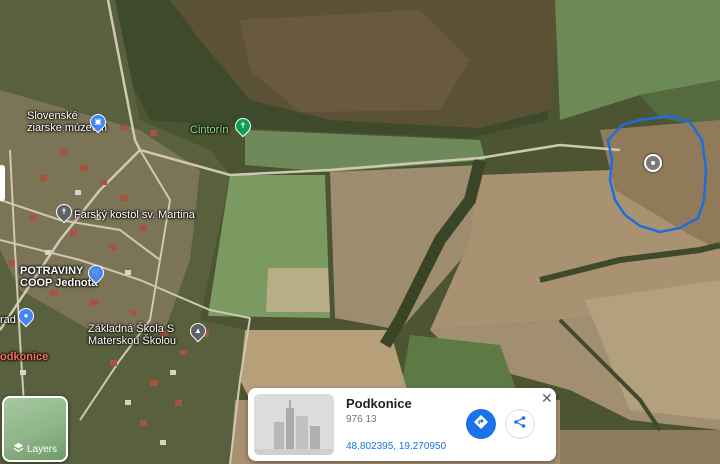  Describe the element at coordinates (402, 424) in the screenshot. I see `place-card: Podkonice 976 13 48.802395, 19.270950 ✕` at that location.